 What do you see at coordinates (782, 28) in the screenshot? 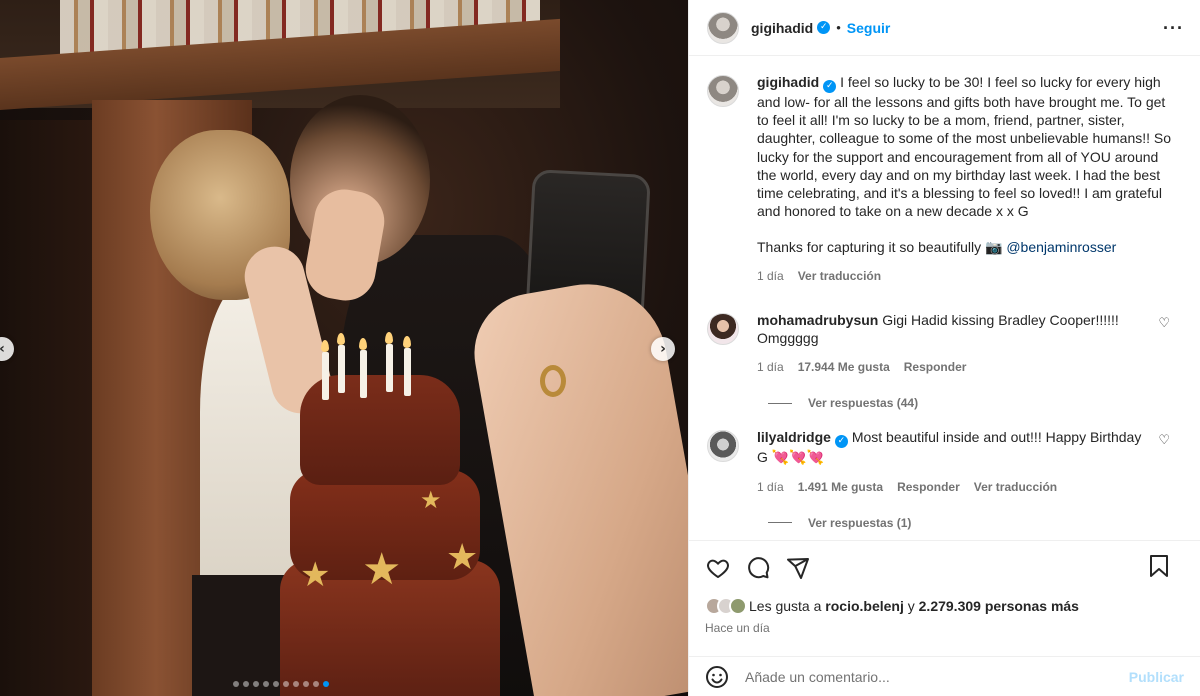
I see `author-username: gigihadid` at bounding box center [782, 28].